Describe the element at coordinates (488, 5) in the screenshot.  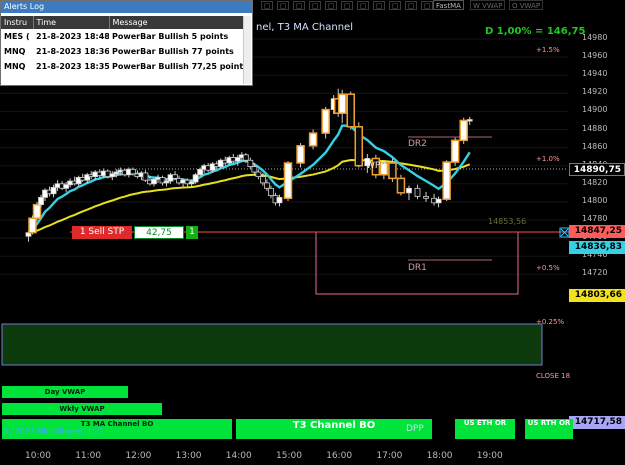
I see `w-vwap-toggle: W VWAP` at that location.